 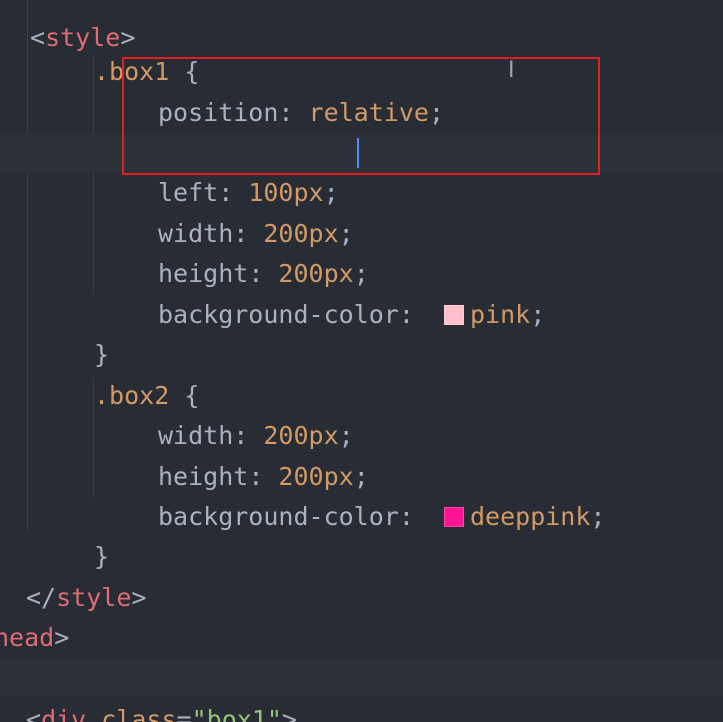 I want to click on code-line: </style>, so click(x=86, y=597).